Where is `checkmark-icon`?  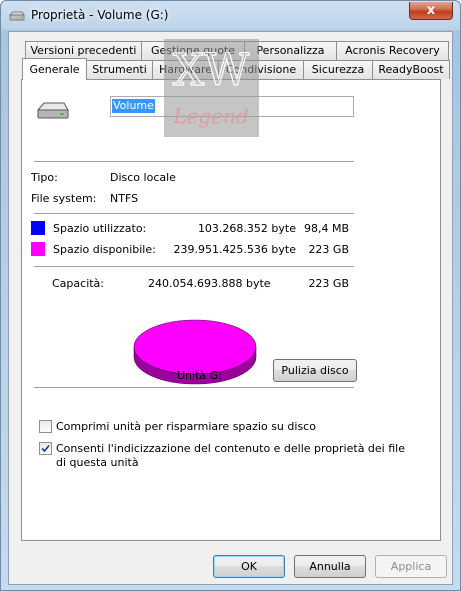
checkmark-icon is located at coordinates (45, 448).